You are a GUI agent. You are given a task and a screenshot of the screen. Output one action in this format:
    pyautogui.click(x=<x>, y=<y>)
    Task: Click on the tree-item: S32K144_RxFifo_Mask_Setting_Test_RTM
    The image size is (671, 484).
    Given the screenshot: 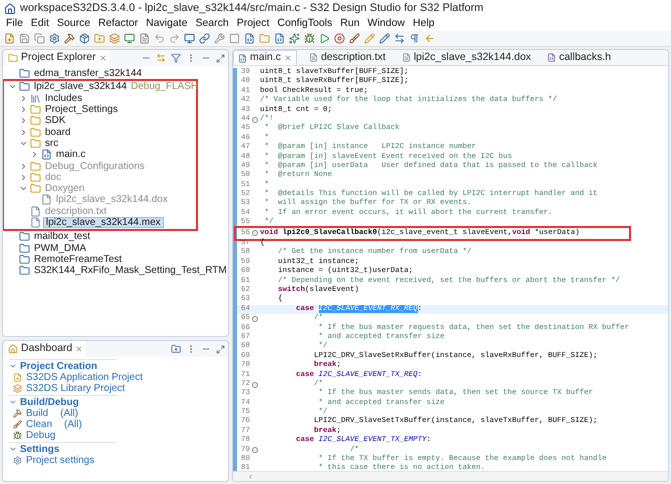 What is the action you would take?
    pyautogui.click(x=130, y=270)
    